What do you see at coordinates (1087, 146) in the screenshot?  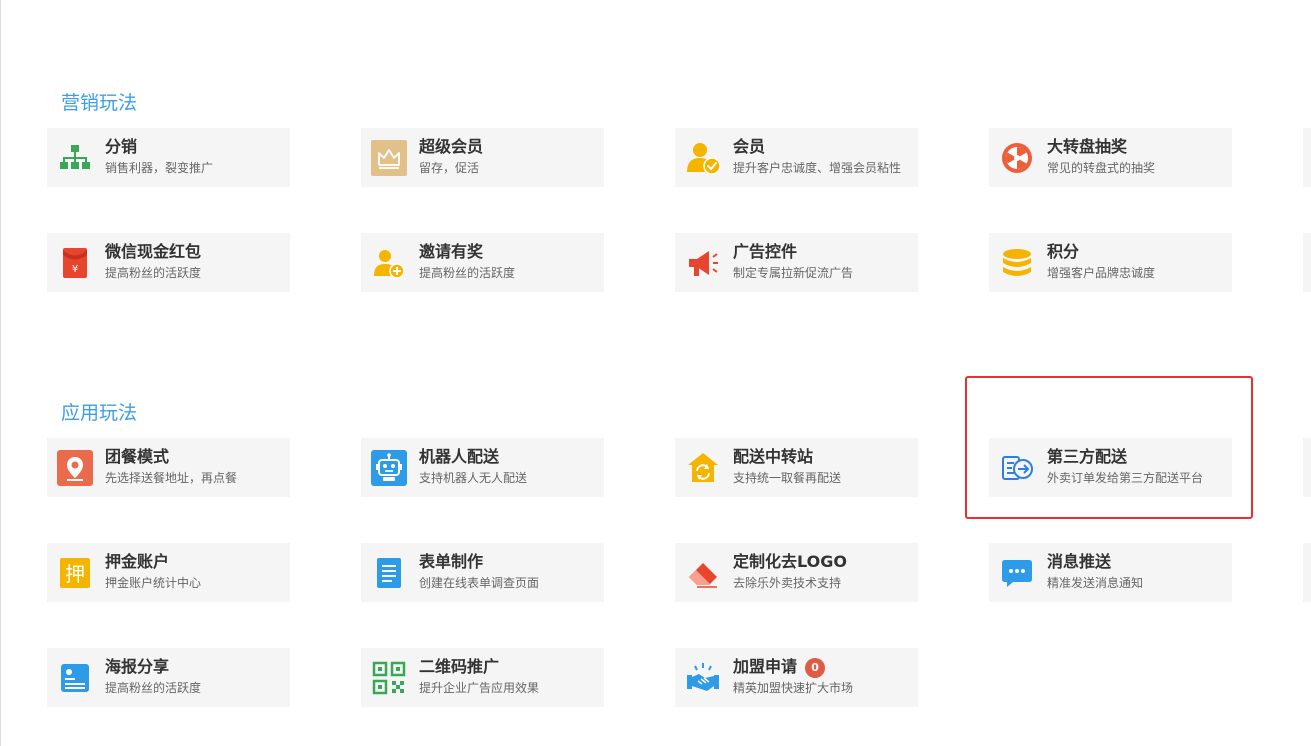 I see `card-title: 大转盘抽奖` at bounding box center [1087, 146].